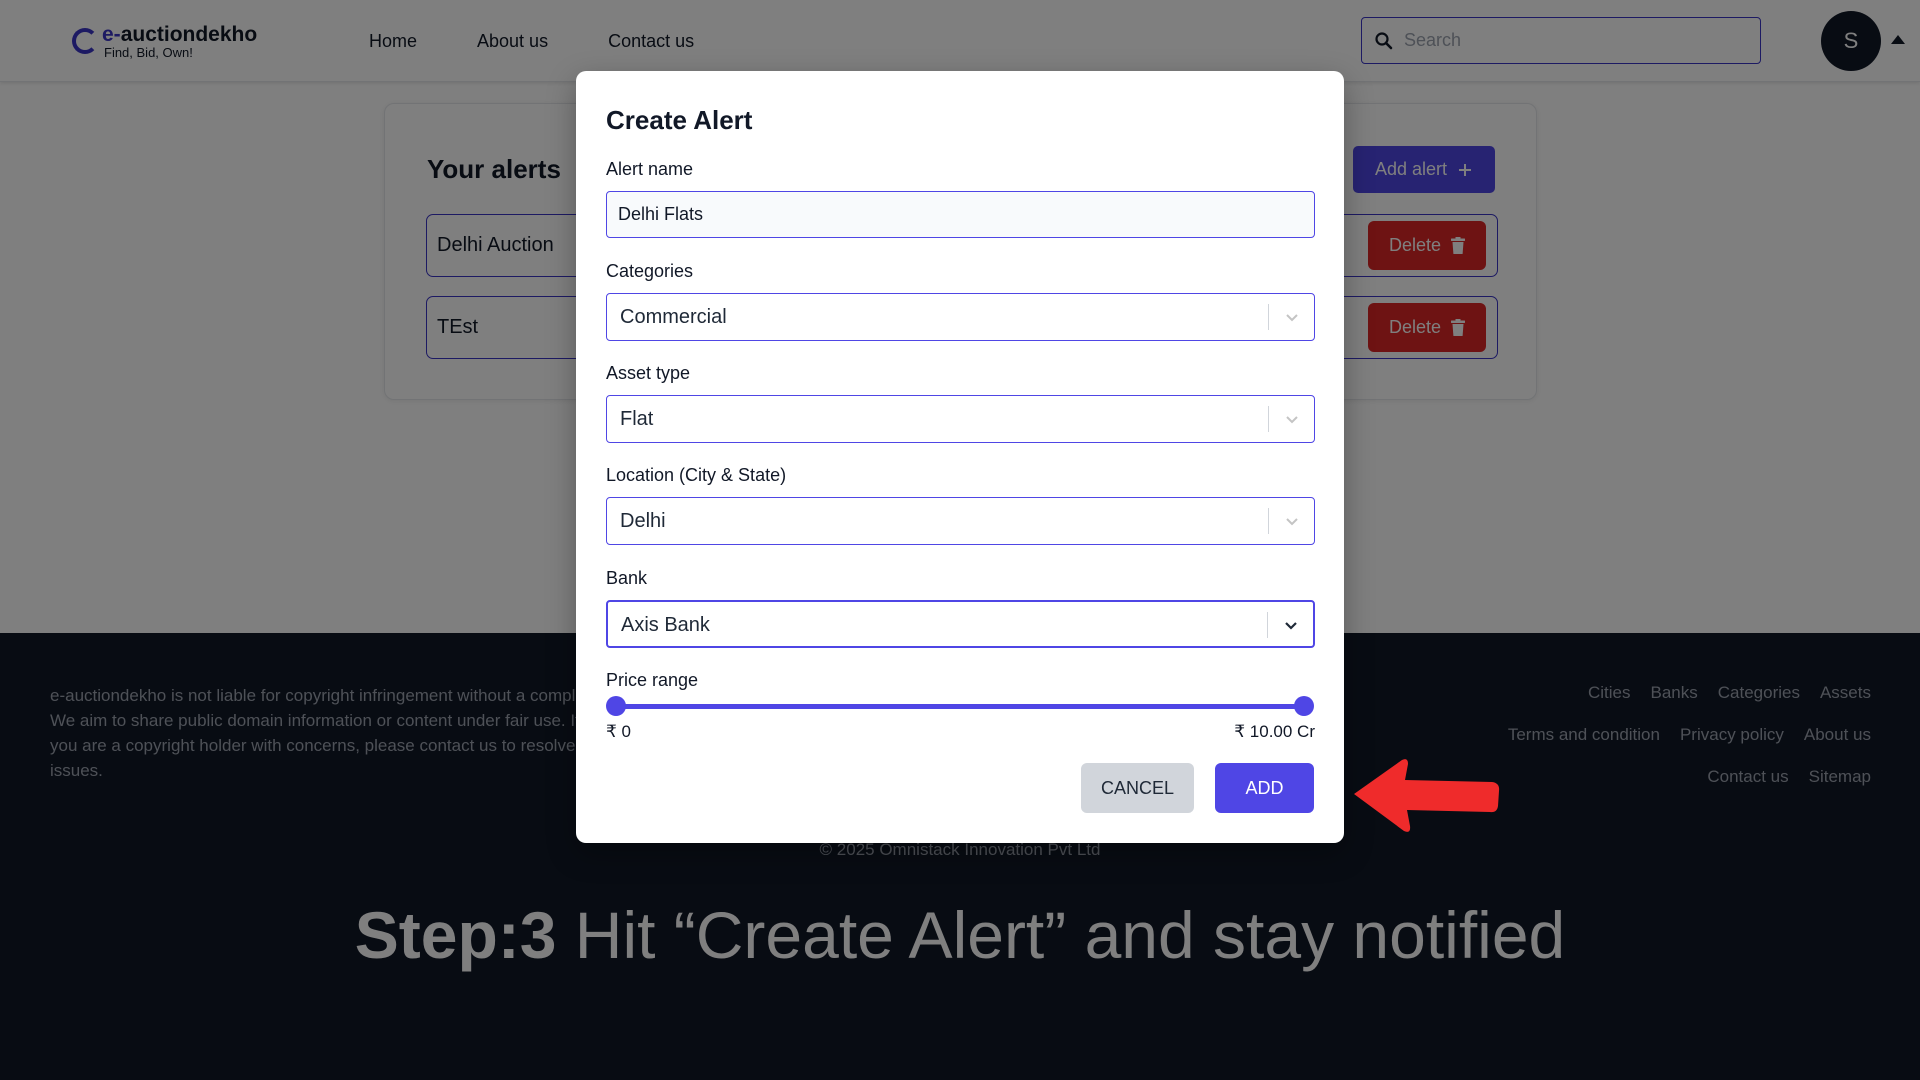  What do you see at coordinates (627, 578) in the screenshot?
I see `bank-label: Bank` at bounding box center [627, 578].